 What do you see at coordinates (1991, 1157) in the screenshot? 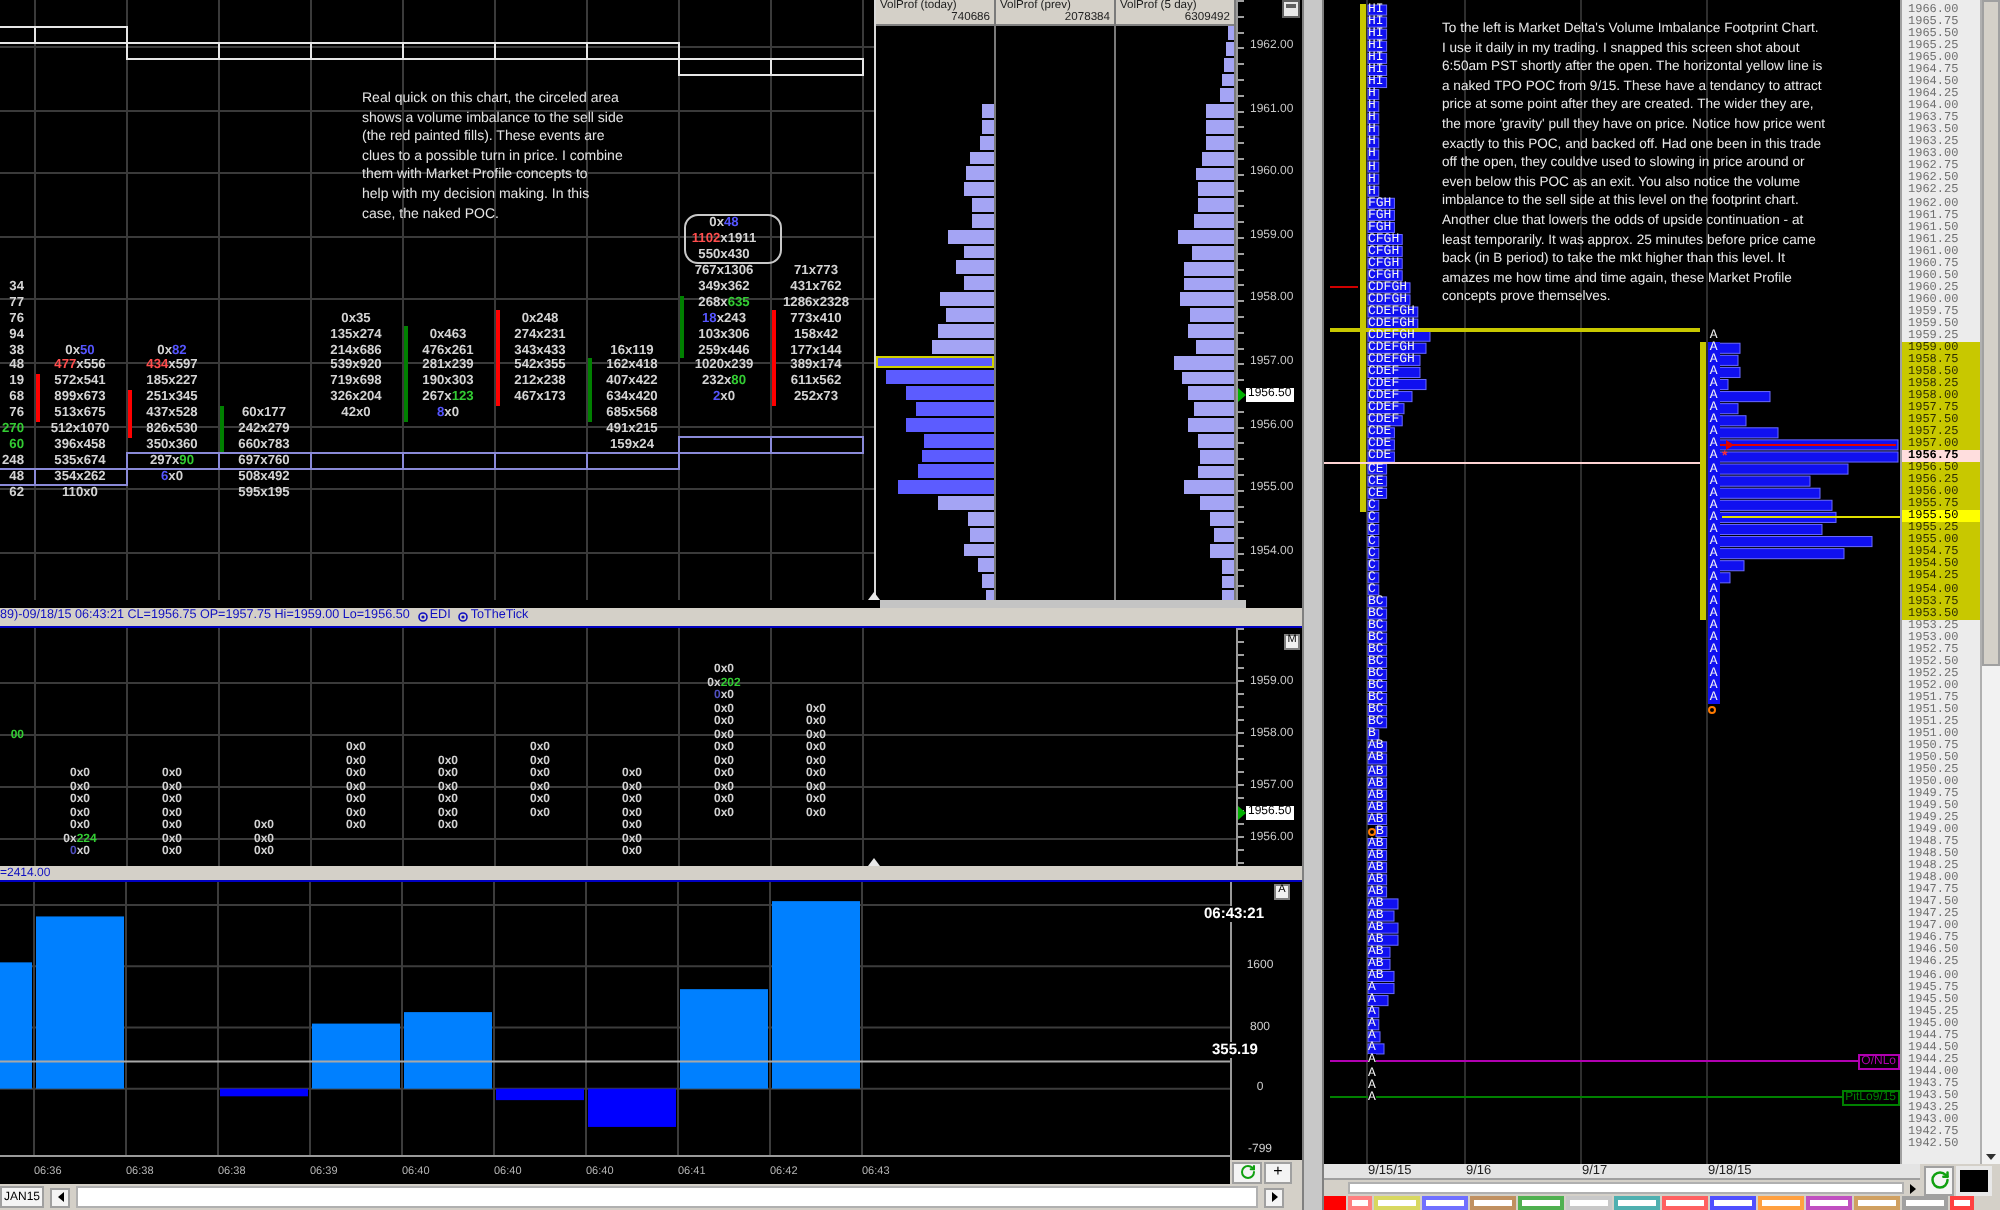
I see `scroll-down-icon` at bounding box center [1991, 1157].